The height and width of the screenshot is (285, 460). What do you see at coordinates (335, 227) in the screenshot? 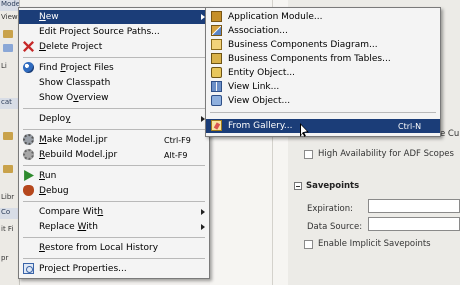
I see `data-source-label: Data Source:` at bounding box center [335, 227].